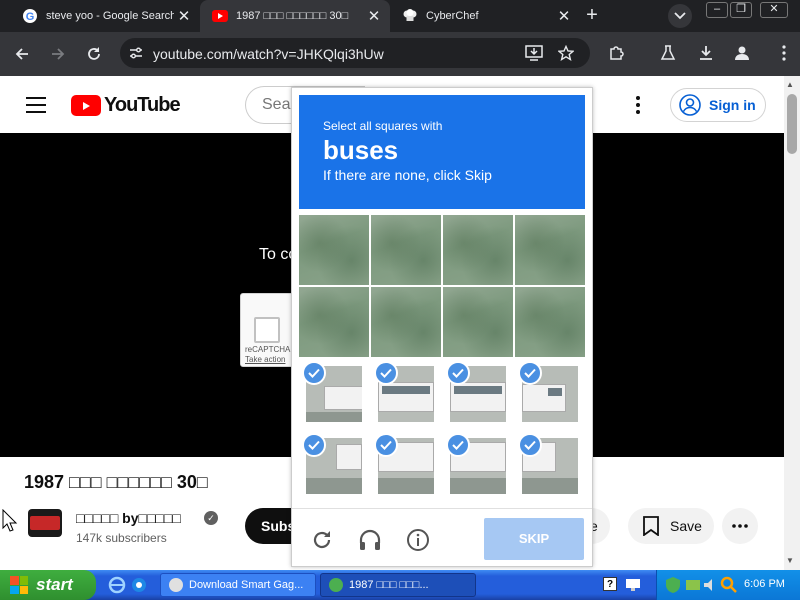 Image resolution: width=800 pixels, height=600 pixels. Describe the element at coordinates (383, 126) in the screenshot. I see `challenge-instruction: Select all squares with` at that location.